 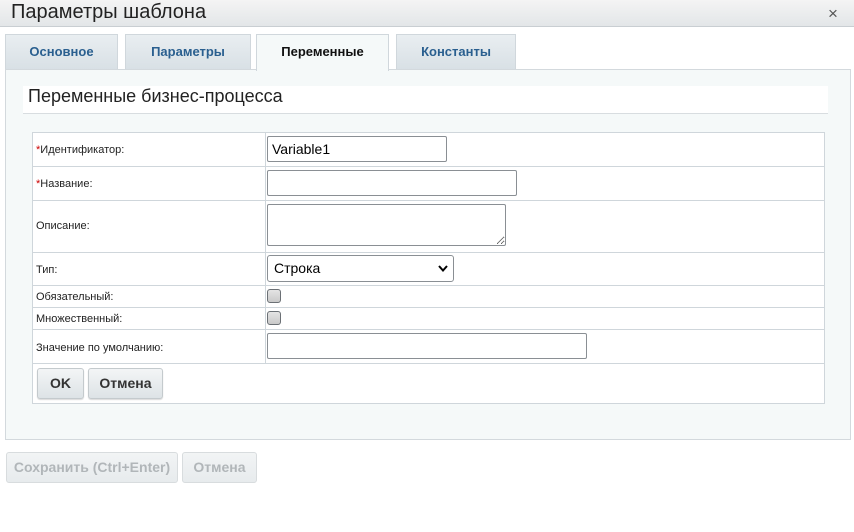 I want to click on tab-variables: Переменные, so click(x=322, y=52).